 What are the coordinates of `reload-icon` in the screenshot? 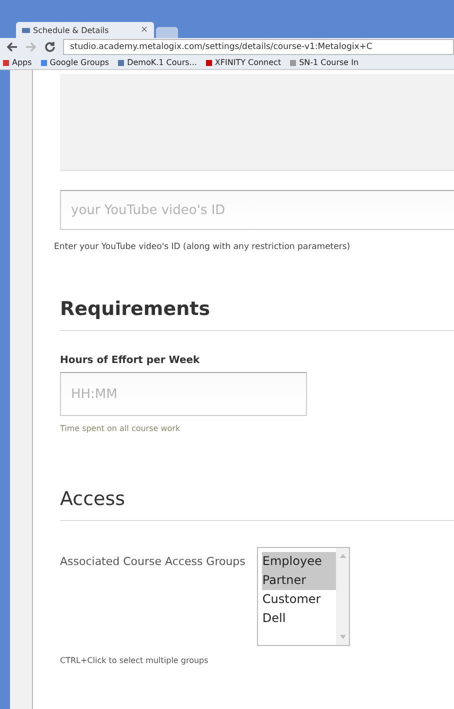 It's located at (50, 47).